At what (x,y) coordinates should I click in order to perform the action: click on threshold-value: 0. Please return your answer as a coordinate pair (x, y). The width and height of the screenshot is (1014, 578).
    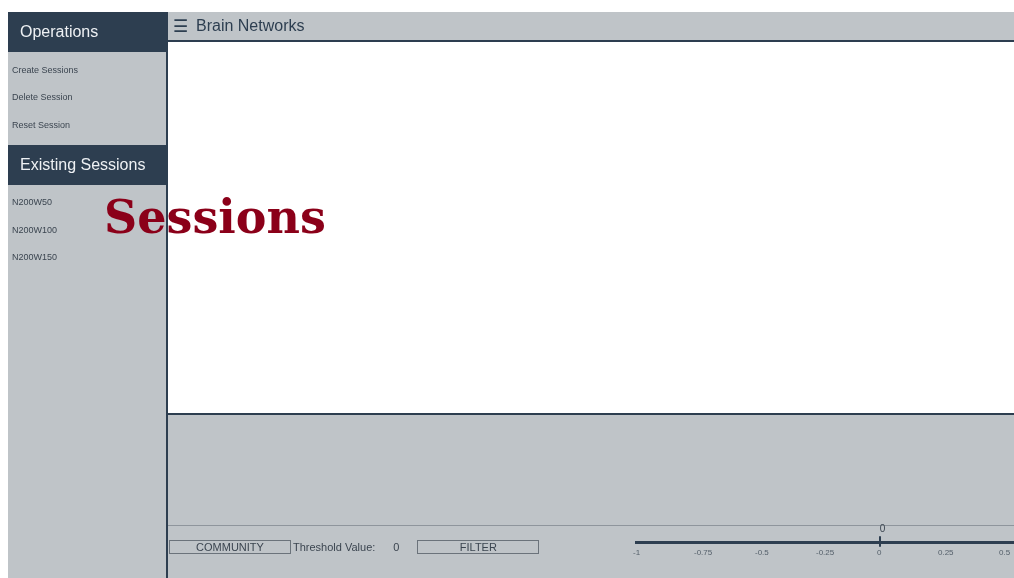
    Looking at the image, I should click on (397, 547).